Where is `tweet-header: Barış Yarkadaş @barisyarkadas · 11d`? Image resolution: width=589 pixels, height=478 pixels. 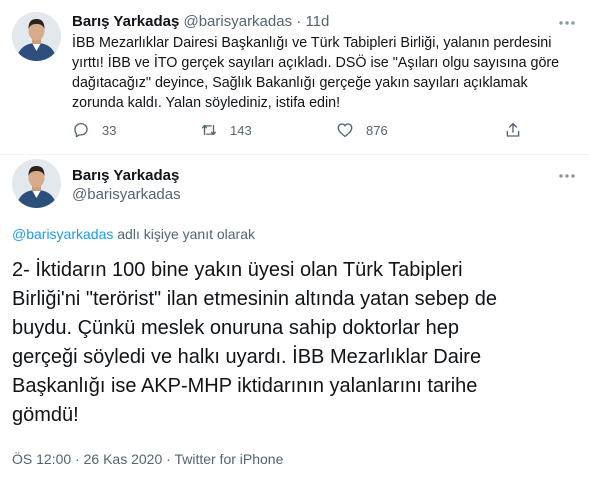
tweet-header: Barış Yarkadaş @barisyarkadas · 11d is located at coordinates (200, 21).